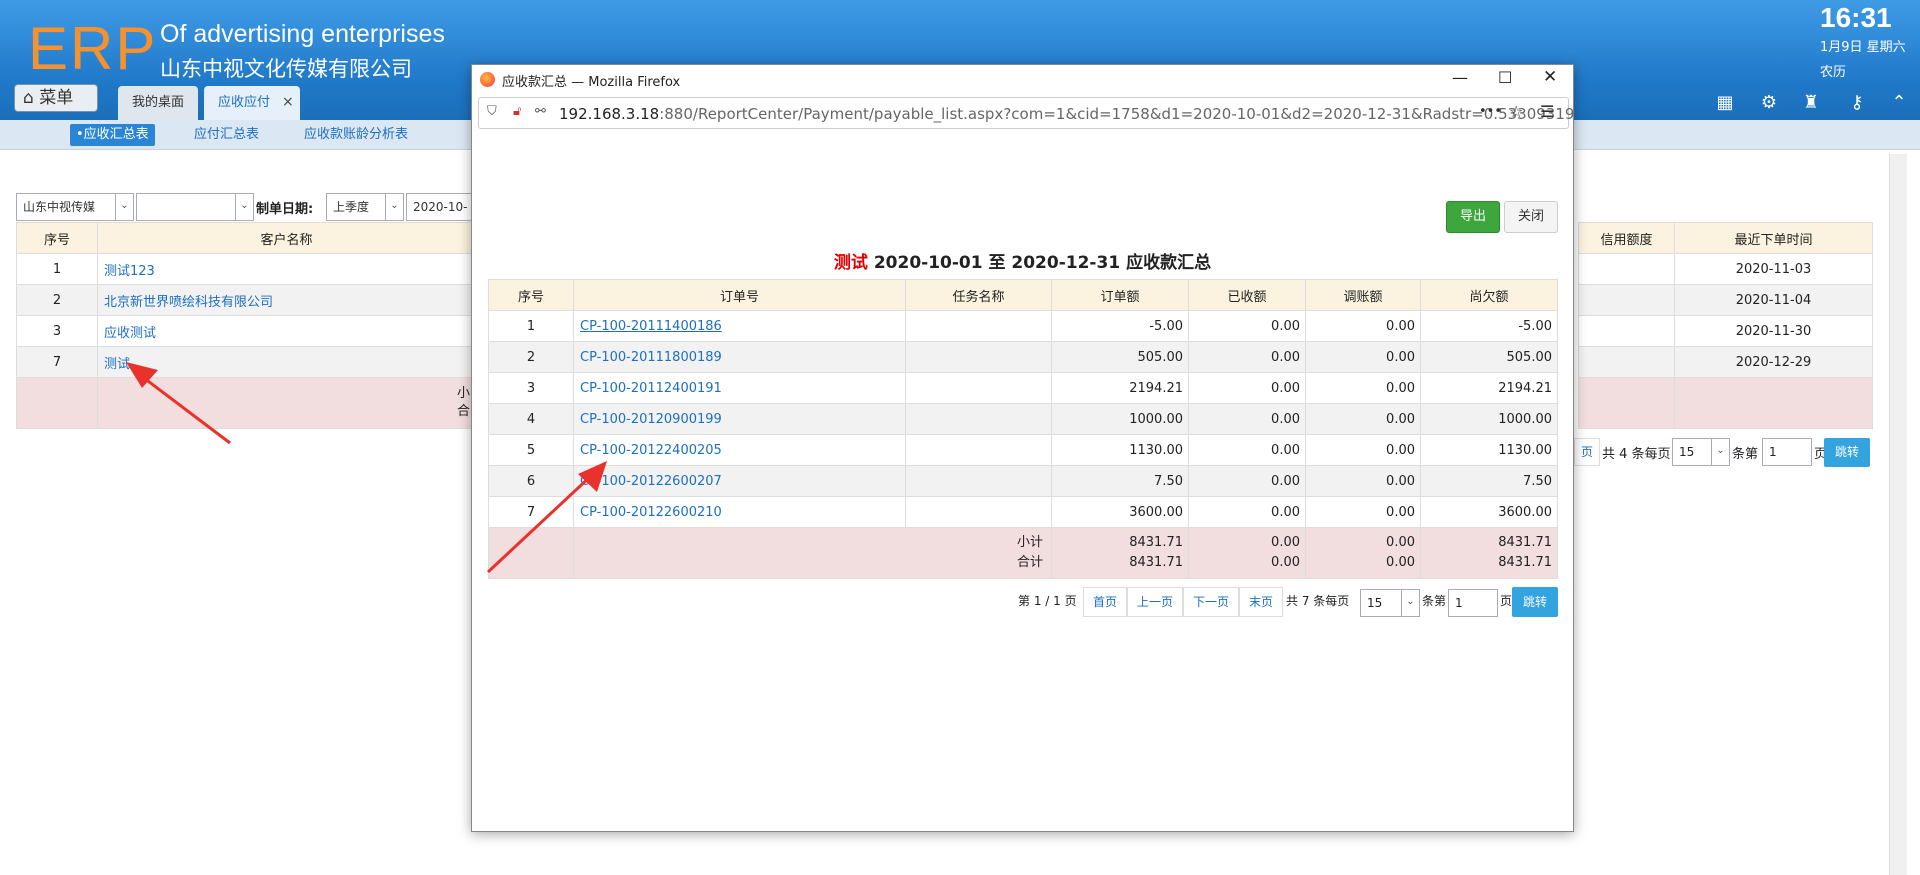 This screenshot has width=1920, height=875. What do you see at coordinates (366, 468) in the screenshot?
I see `annotation-arrows` at bounding box center [366, 468].